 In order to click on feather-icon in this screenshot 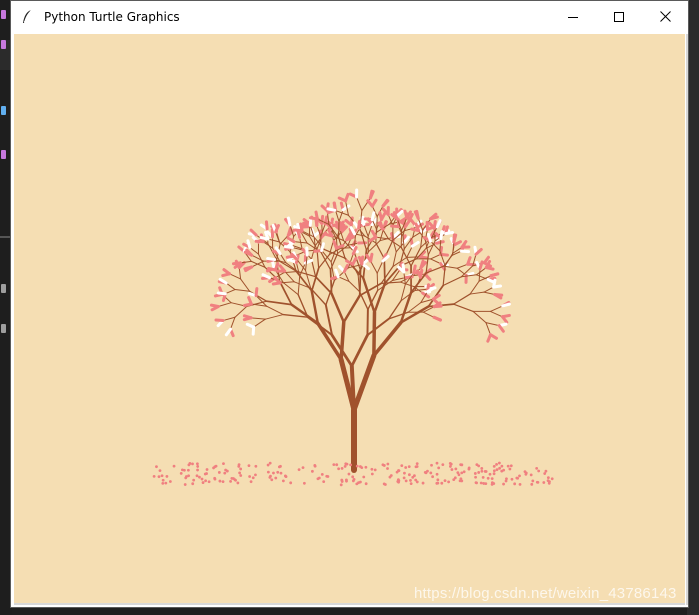, I will do `click(27, 17)`.